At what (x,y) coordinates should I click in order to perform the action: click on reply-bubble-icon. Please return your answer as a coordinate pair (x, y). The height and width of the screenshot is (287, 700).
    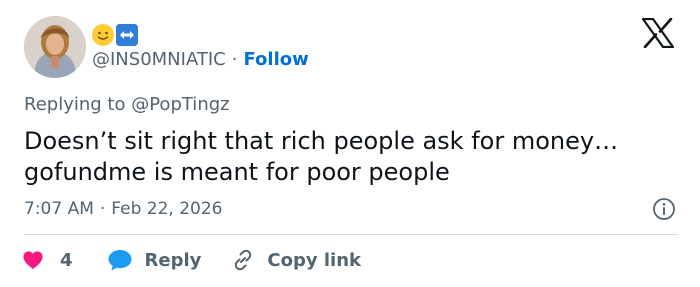
    Looking at the image, I should click on (120, 260).